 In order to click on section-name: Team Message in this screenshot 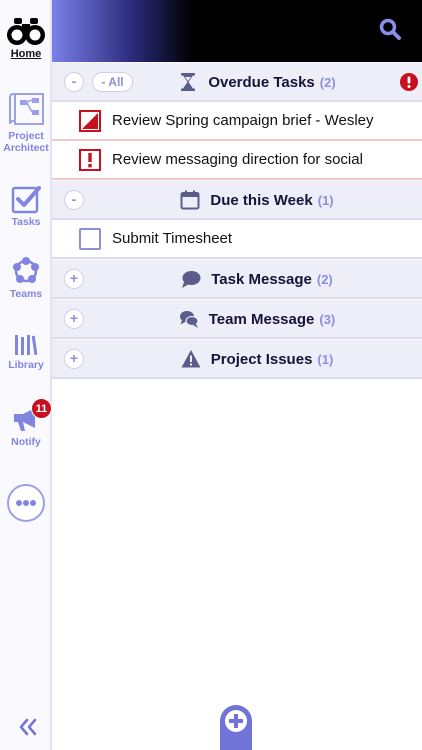, I will do `click(261, 319)`.